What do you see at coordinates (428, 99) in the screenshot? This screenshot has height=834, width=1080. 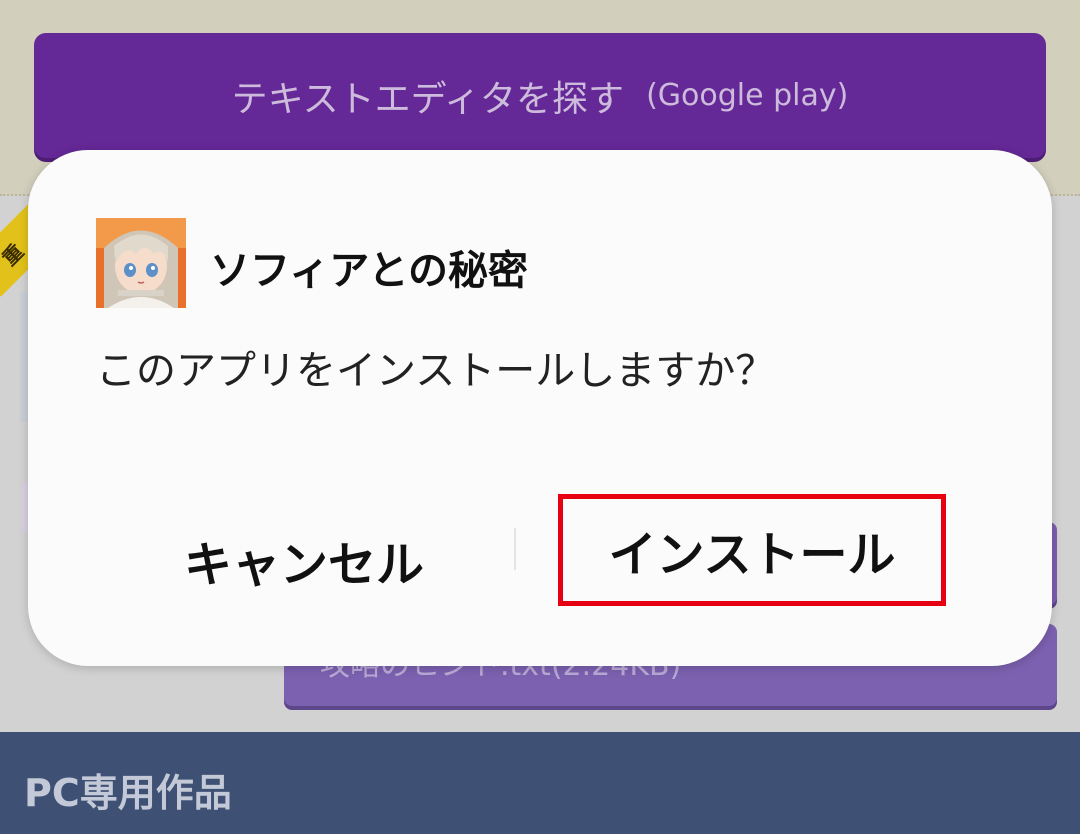 I see `find-text-editor-label: テキストエディタを探す` at bounding box center [428, 99].